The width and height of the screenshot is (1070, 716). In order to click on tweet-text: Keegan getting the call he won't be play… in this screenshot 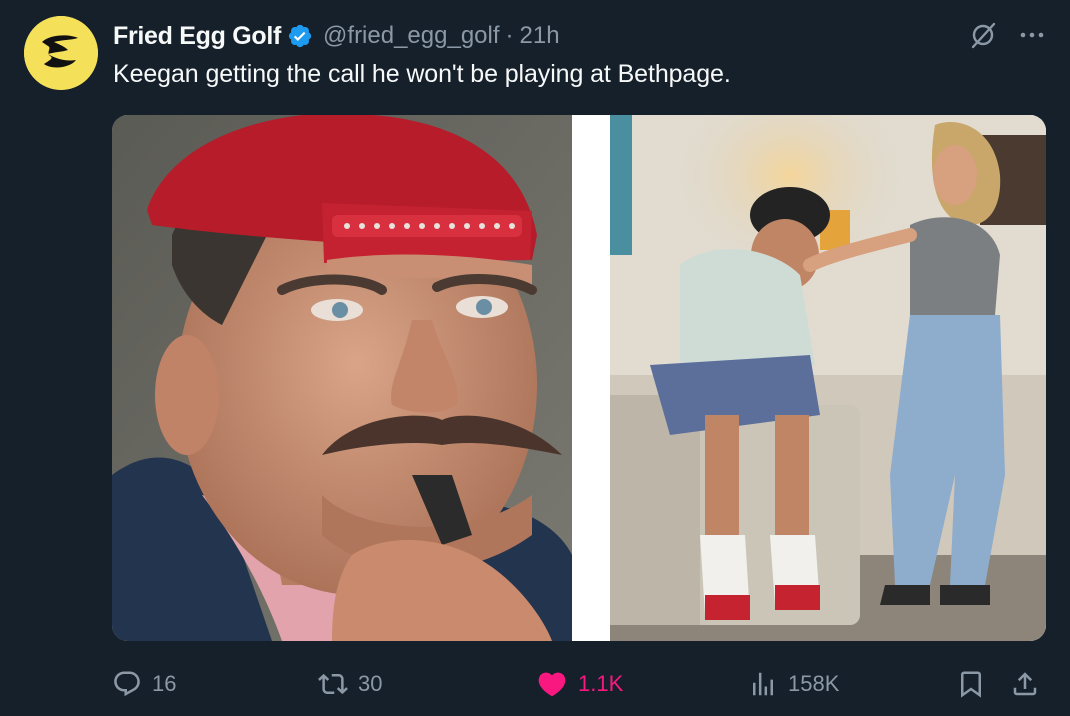, I will do `click(422, 74)`.